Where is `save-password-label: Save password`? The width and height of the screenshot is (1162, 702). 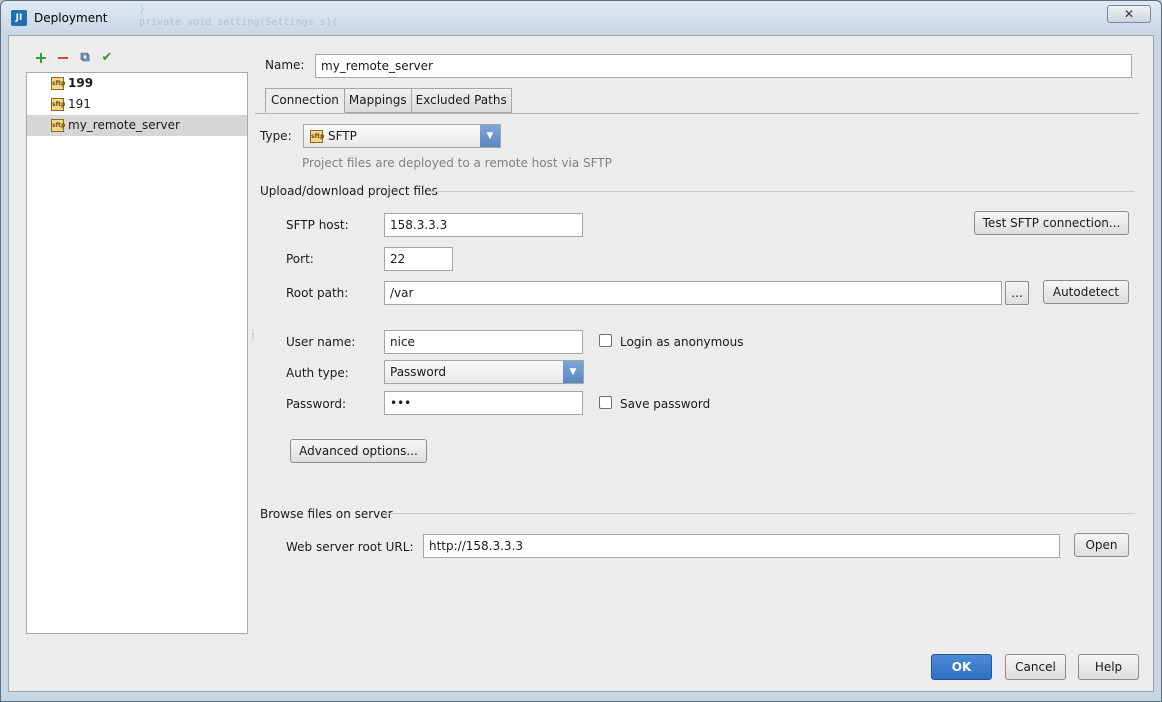 save-password-label: Save password is located at coordinates (665, 404).